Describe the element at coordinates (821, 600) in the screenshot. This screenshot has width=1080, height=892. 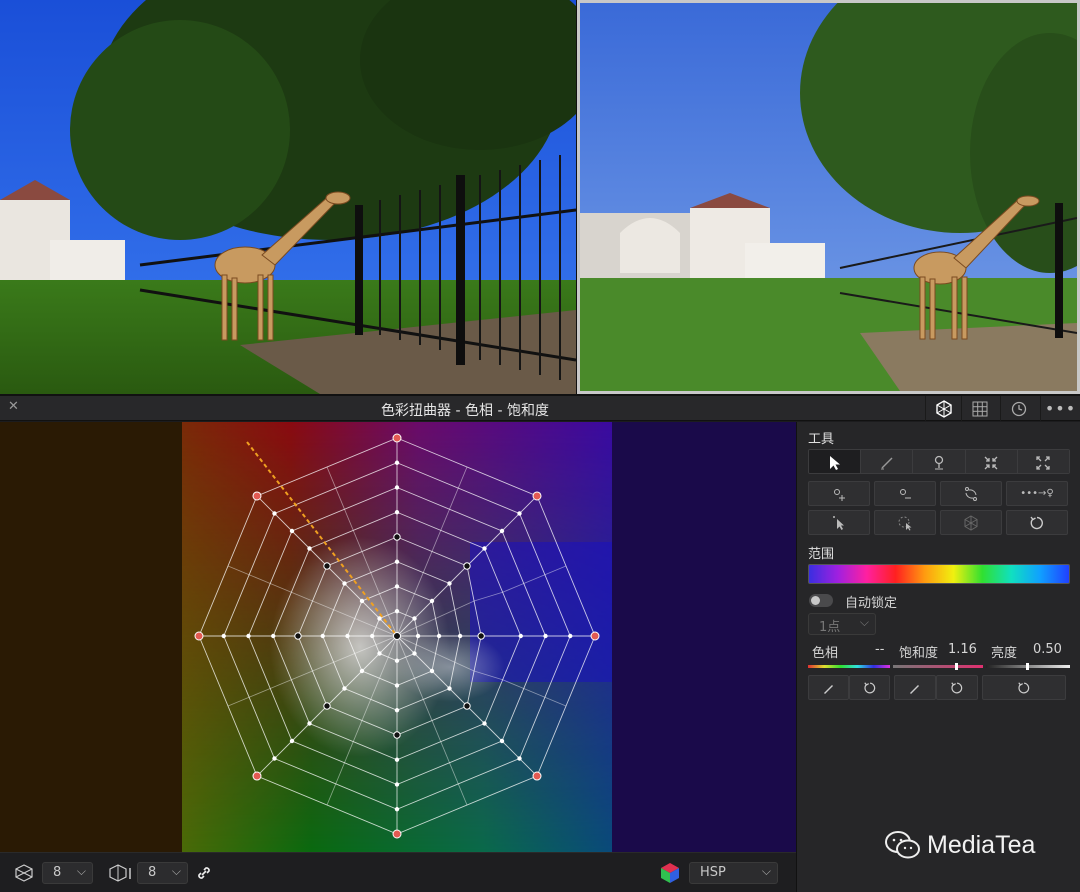
I see `auto-lock-toggle` at that location.